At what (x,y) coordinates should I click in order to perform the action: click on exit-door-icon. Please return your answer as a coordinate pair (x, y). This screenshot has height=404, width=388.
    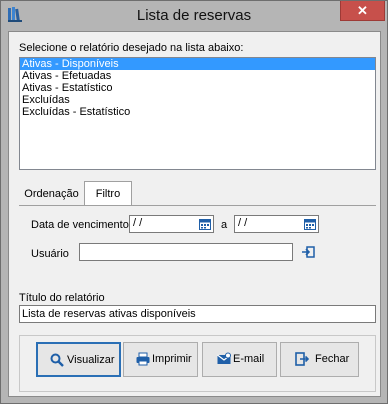
    Looking at the image, I should click on (302, 359).